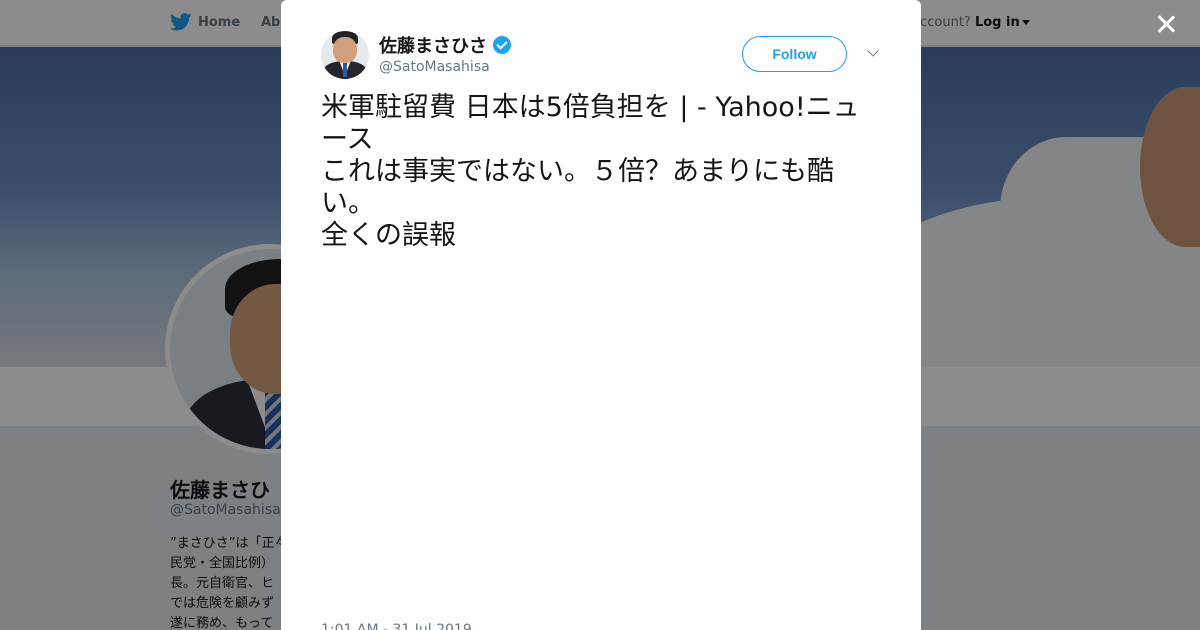 The height and width of the screenshot is (630, 1200). I want to click on close-icon, so click(1166, 24).